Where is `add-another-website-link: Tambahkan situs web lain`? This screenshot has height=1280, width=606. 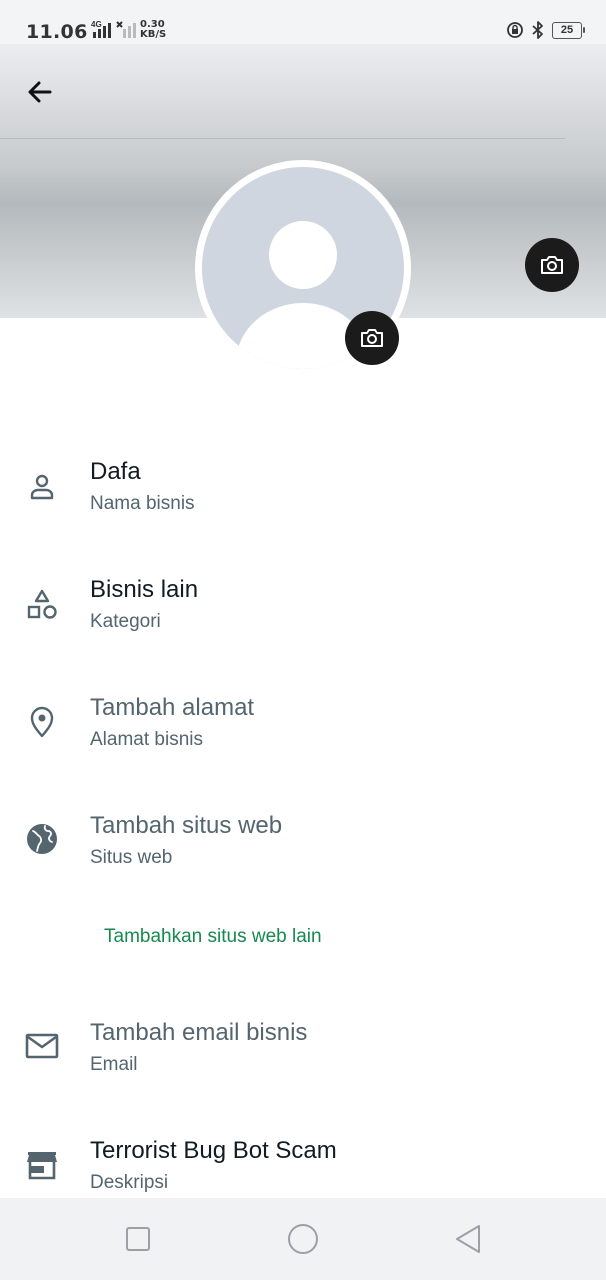 add-another-website-link: Tambahkan situs web lain is located at coordinates (213, 937).